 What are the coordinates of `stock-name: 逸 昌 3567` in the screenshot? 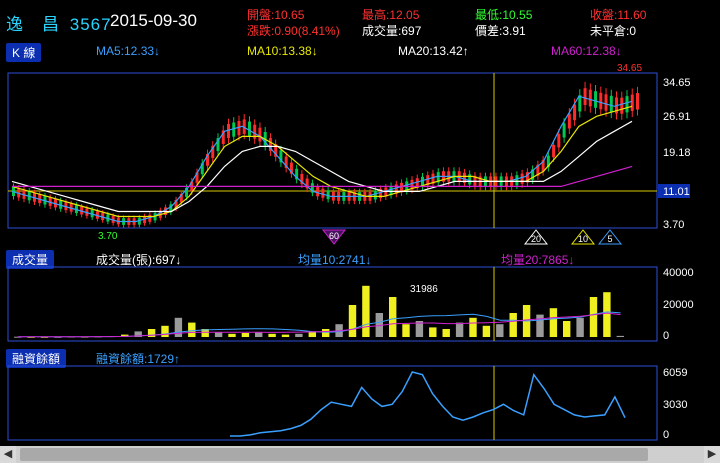 It's located at (59, 22).